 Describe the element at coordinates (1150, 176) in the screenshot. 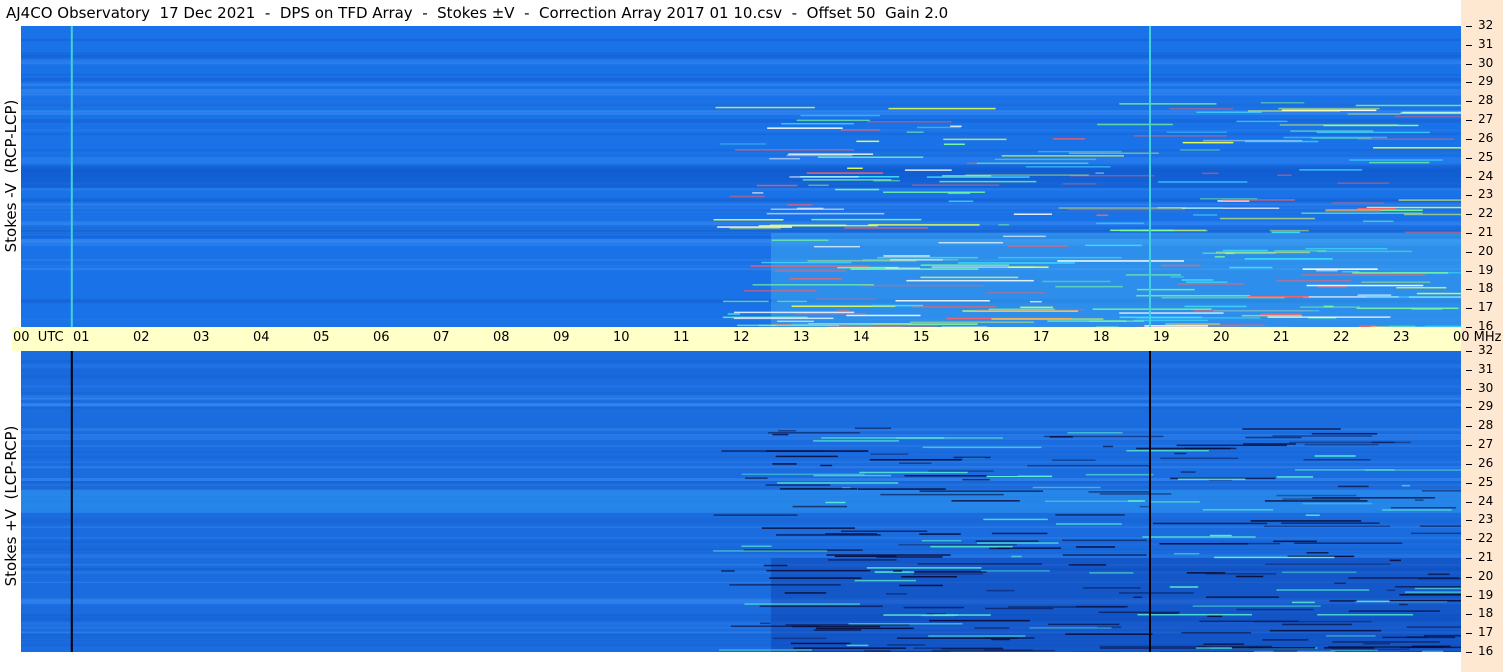

I see `time-marker` at that location.